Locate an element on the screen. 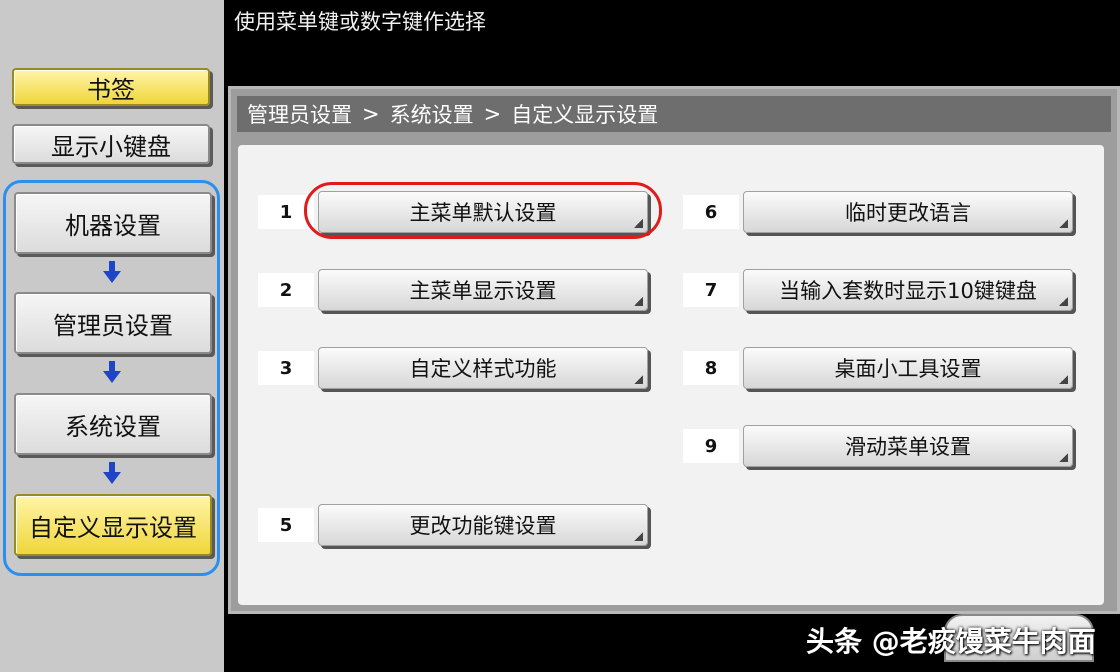 The height and width of the screenshot is (672, 1120). option-label: 自定义样式功能 is located at coordinates (483, 369).